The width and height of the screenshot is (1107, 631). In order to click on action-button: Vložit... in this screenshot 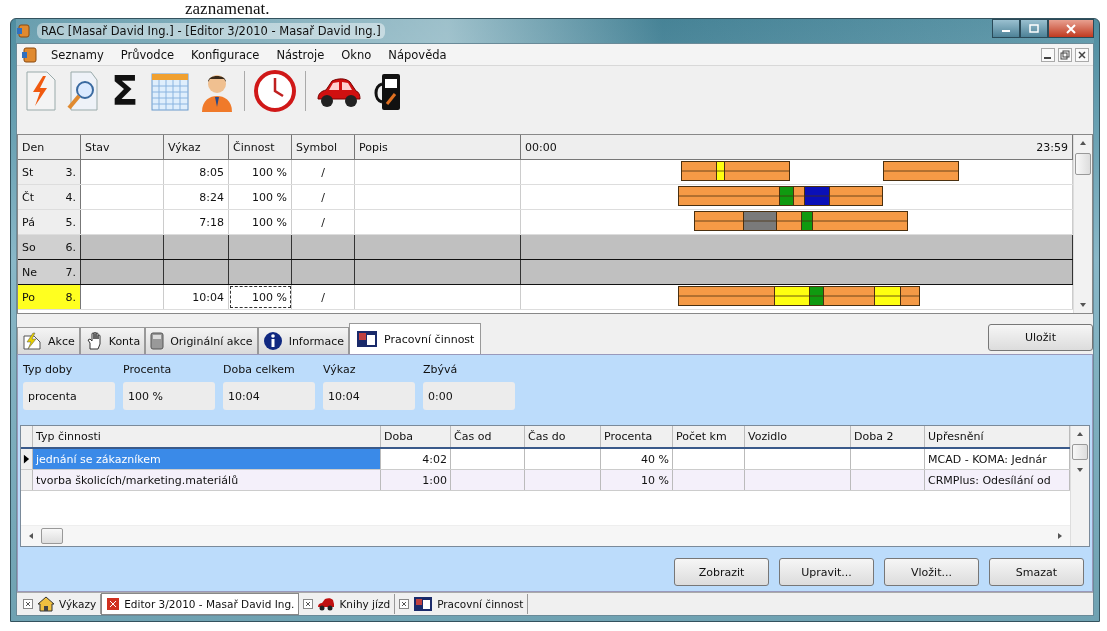, I will do `click(931, 572)`.